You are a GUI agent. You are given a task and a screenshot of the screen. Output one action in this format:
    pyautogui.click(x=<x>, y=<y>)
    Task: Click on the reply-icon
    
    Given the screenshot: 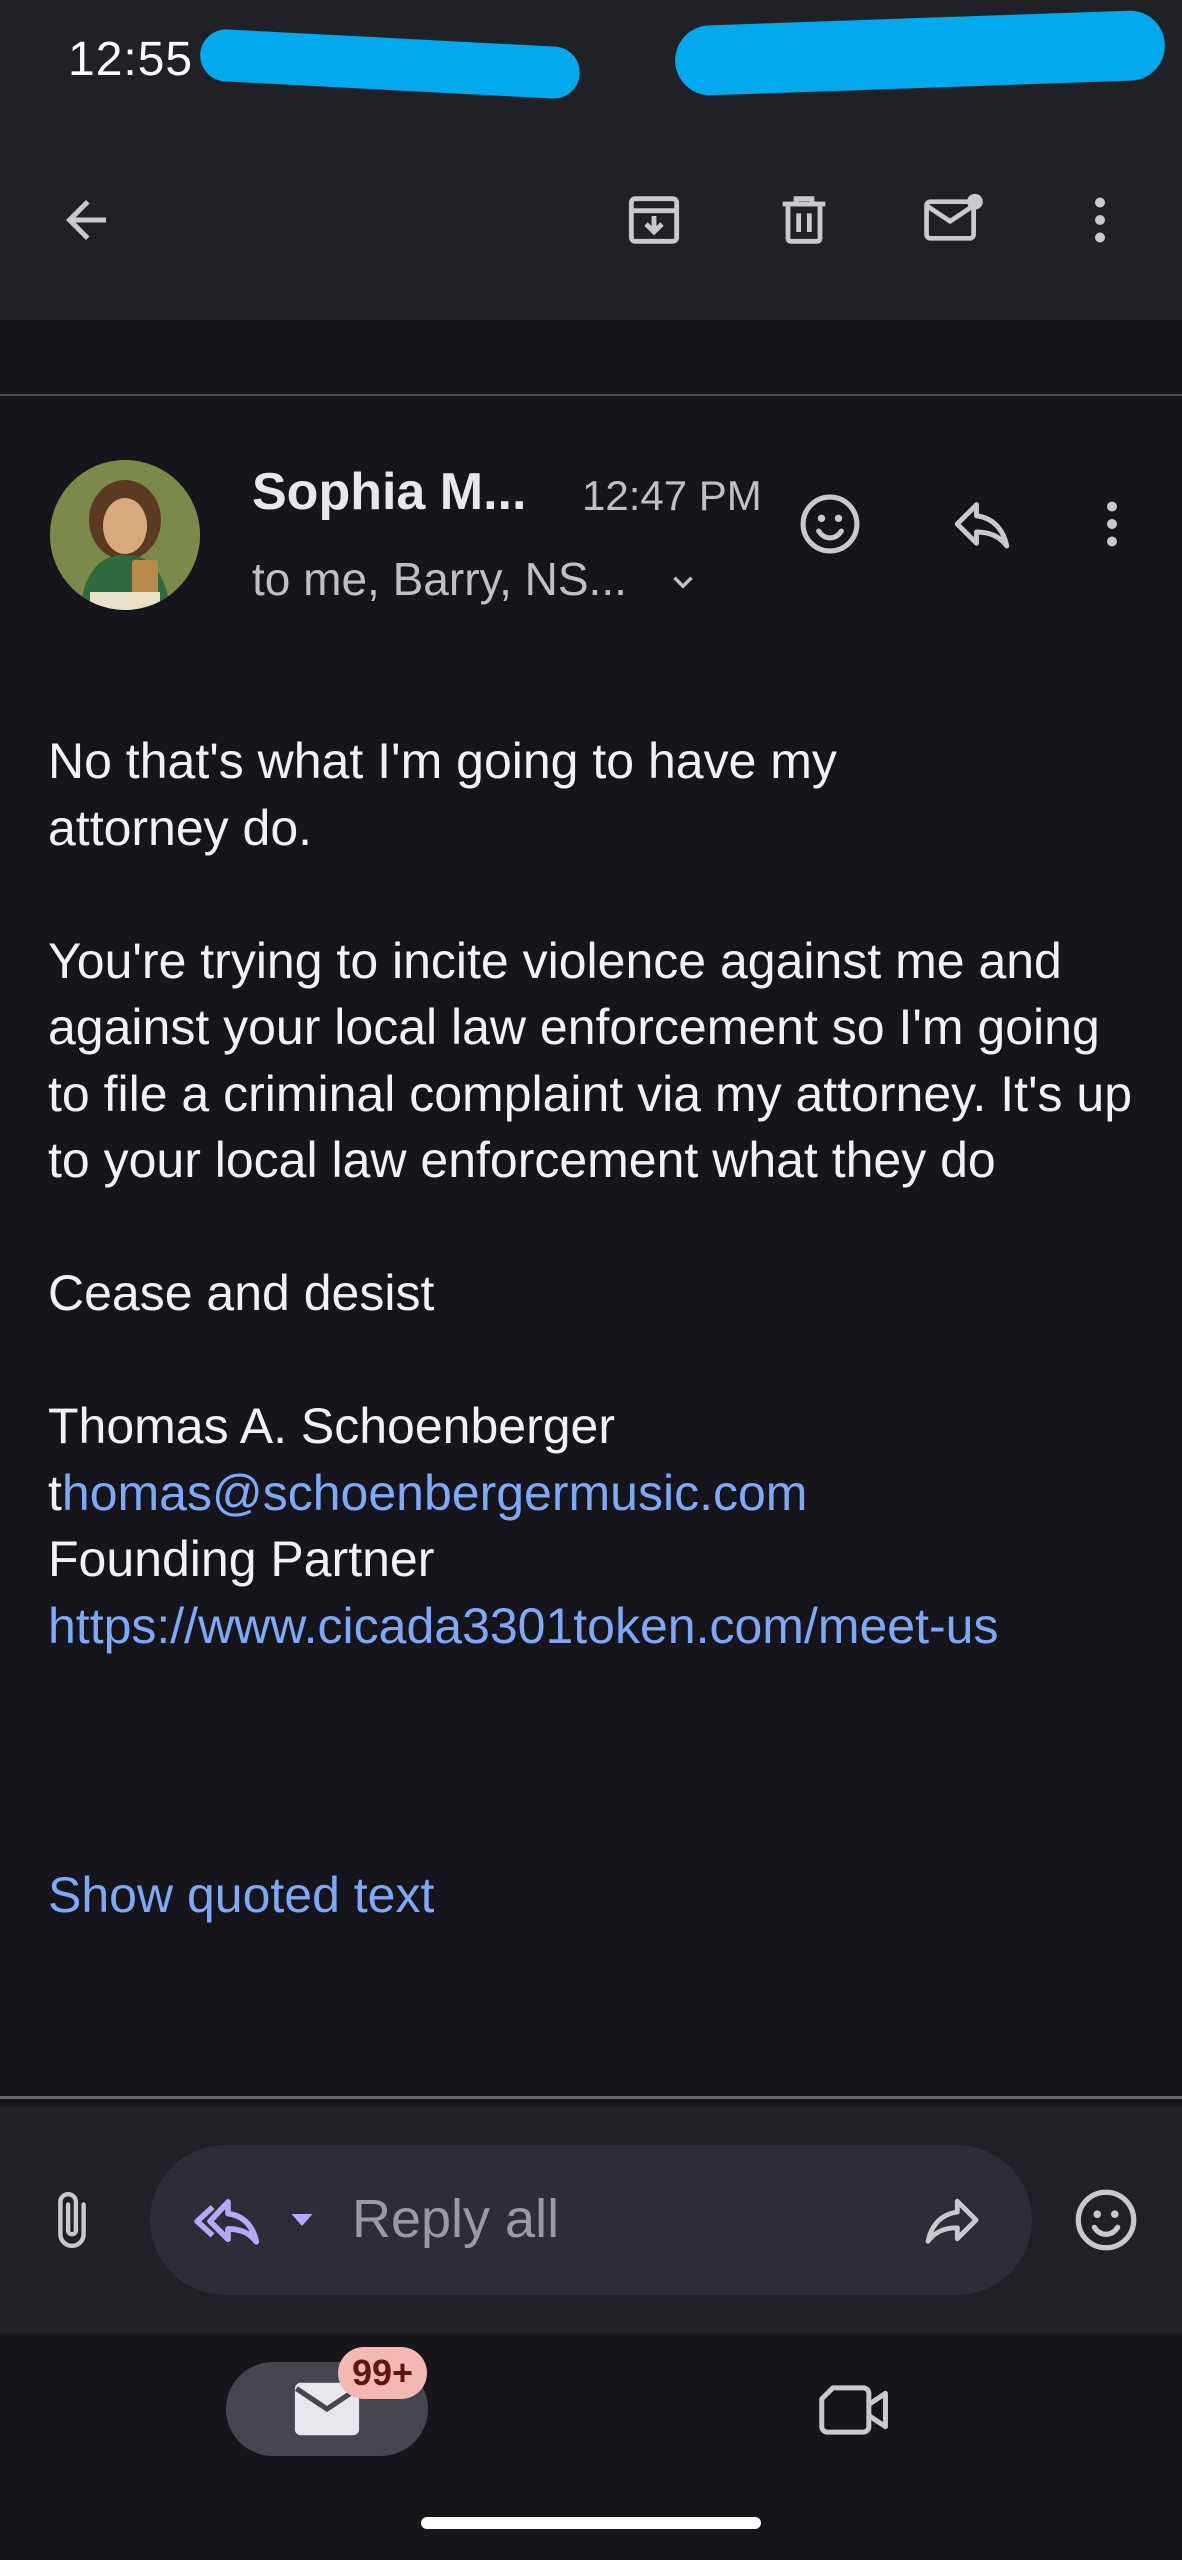 What is the action you would take?
    pyautogui.click(x=982, y=524)
    